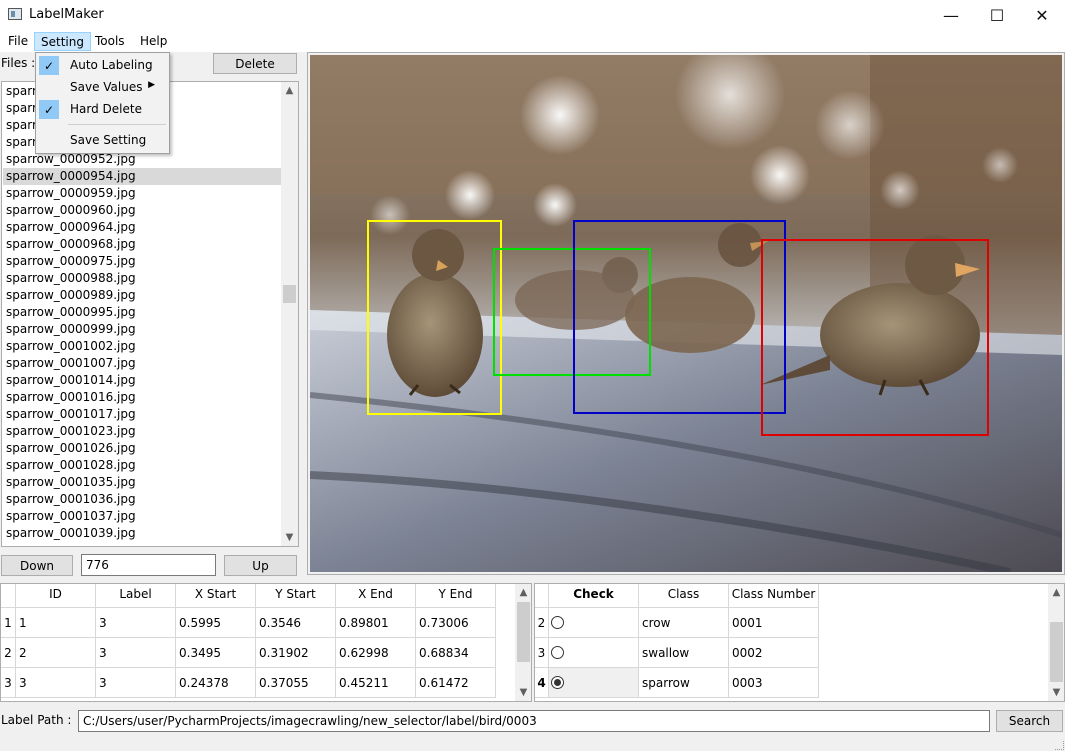 This screenshot has height=751, width=1065. Describe the element at coordinates (456, 623) in the screenshot. I see `table-cell: 0.73006` at that location.